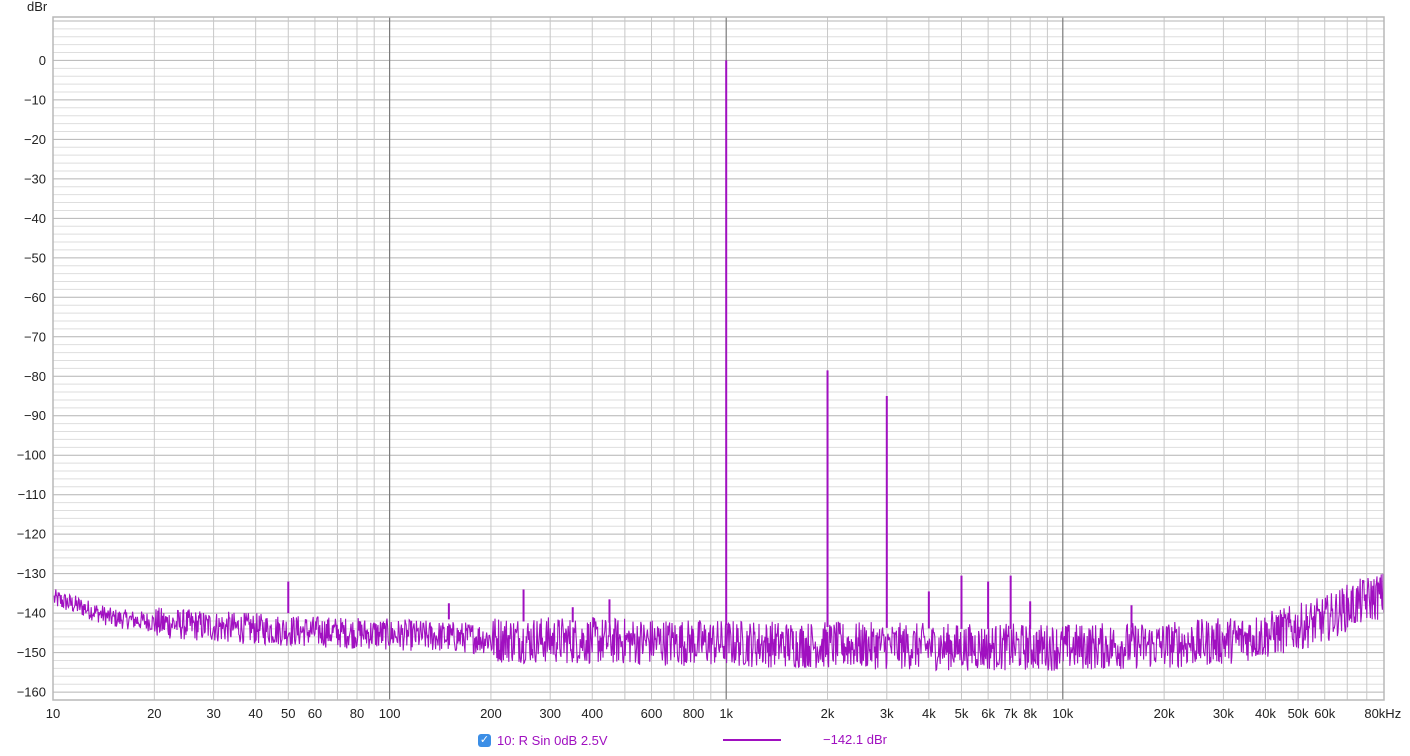 The height and width of the screenshot is (756, 1410). Describe the element at coordinates (855, 739) in the screenshot. I see `legend-readout-value: −142.1 dBr` at that location.